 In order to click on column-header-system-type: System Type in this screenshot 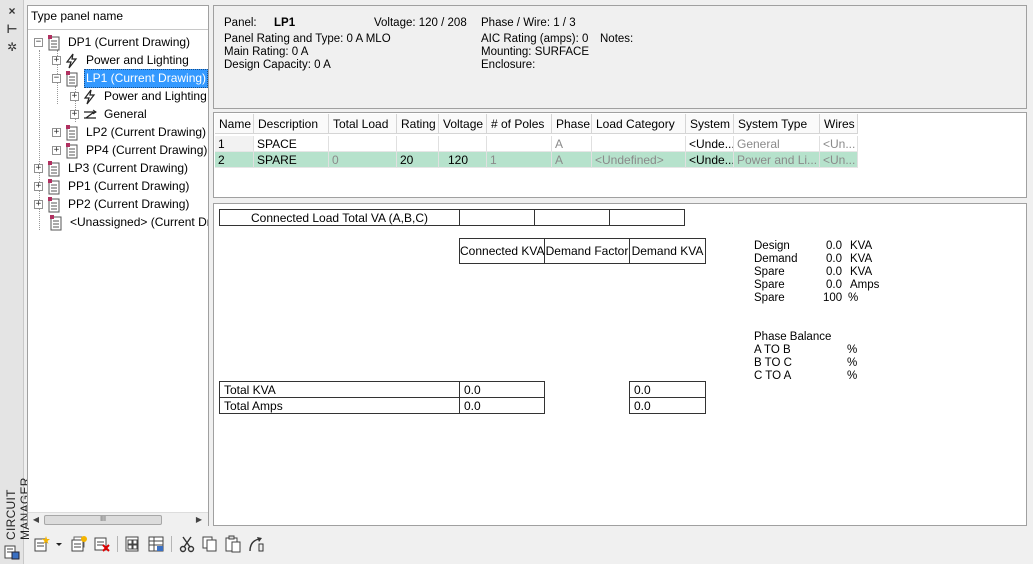, I will do `click(777, 124)`.